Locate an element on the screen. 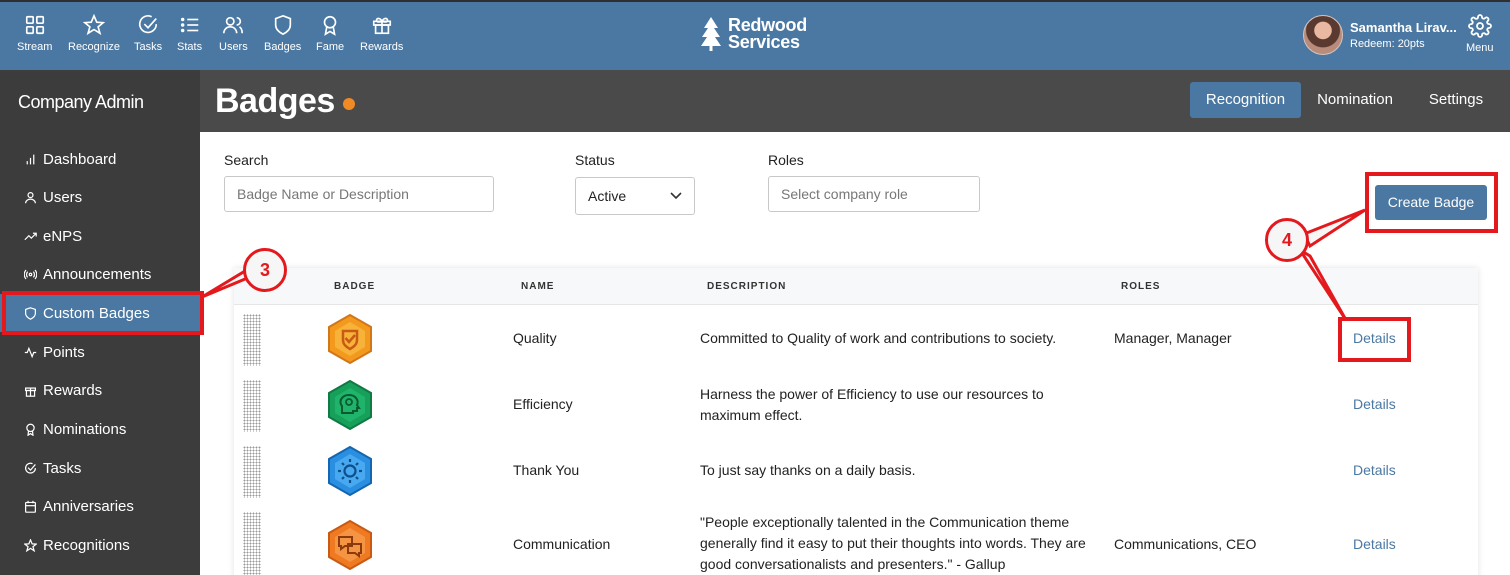  user-points: Redeem: 20pts is located at coordinates (1387, 44).